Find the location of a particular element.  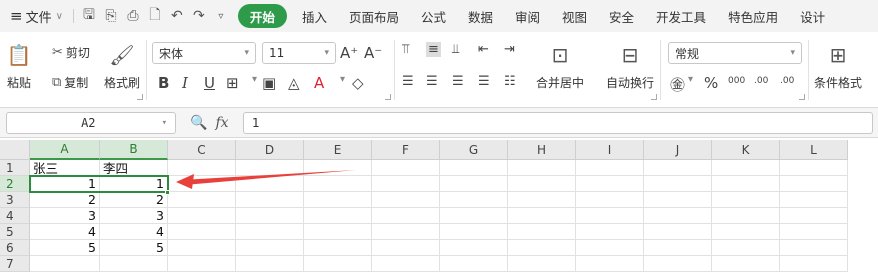

cell-c6 is located at coordinates (202, 248).